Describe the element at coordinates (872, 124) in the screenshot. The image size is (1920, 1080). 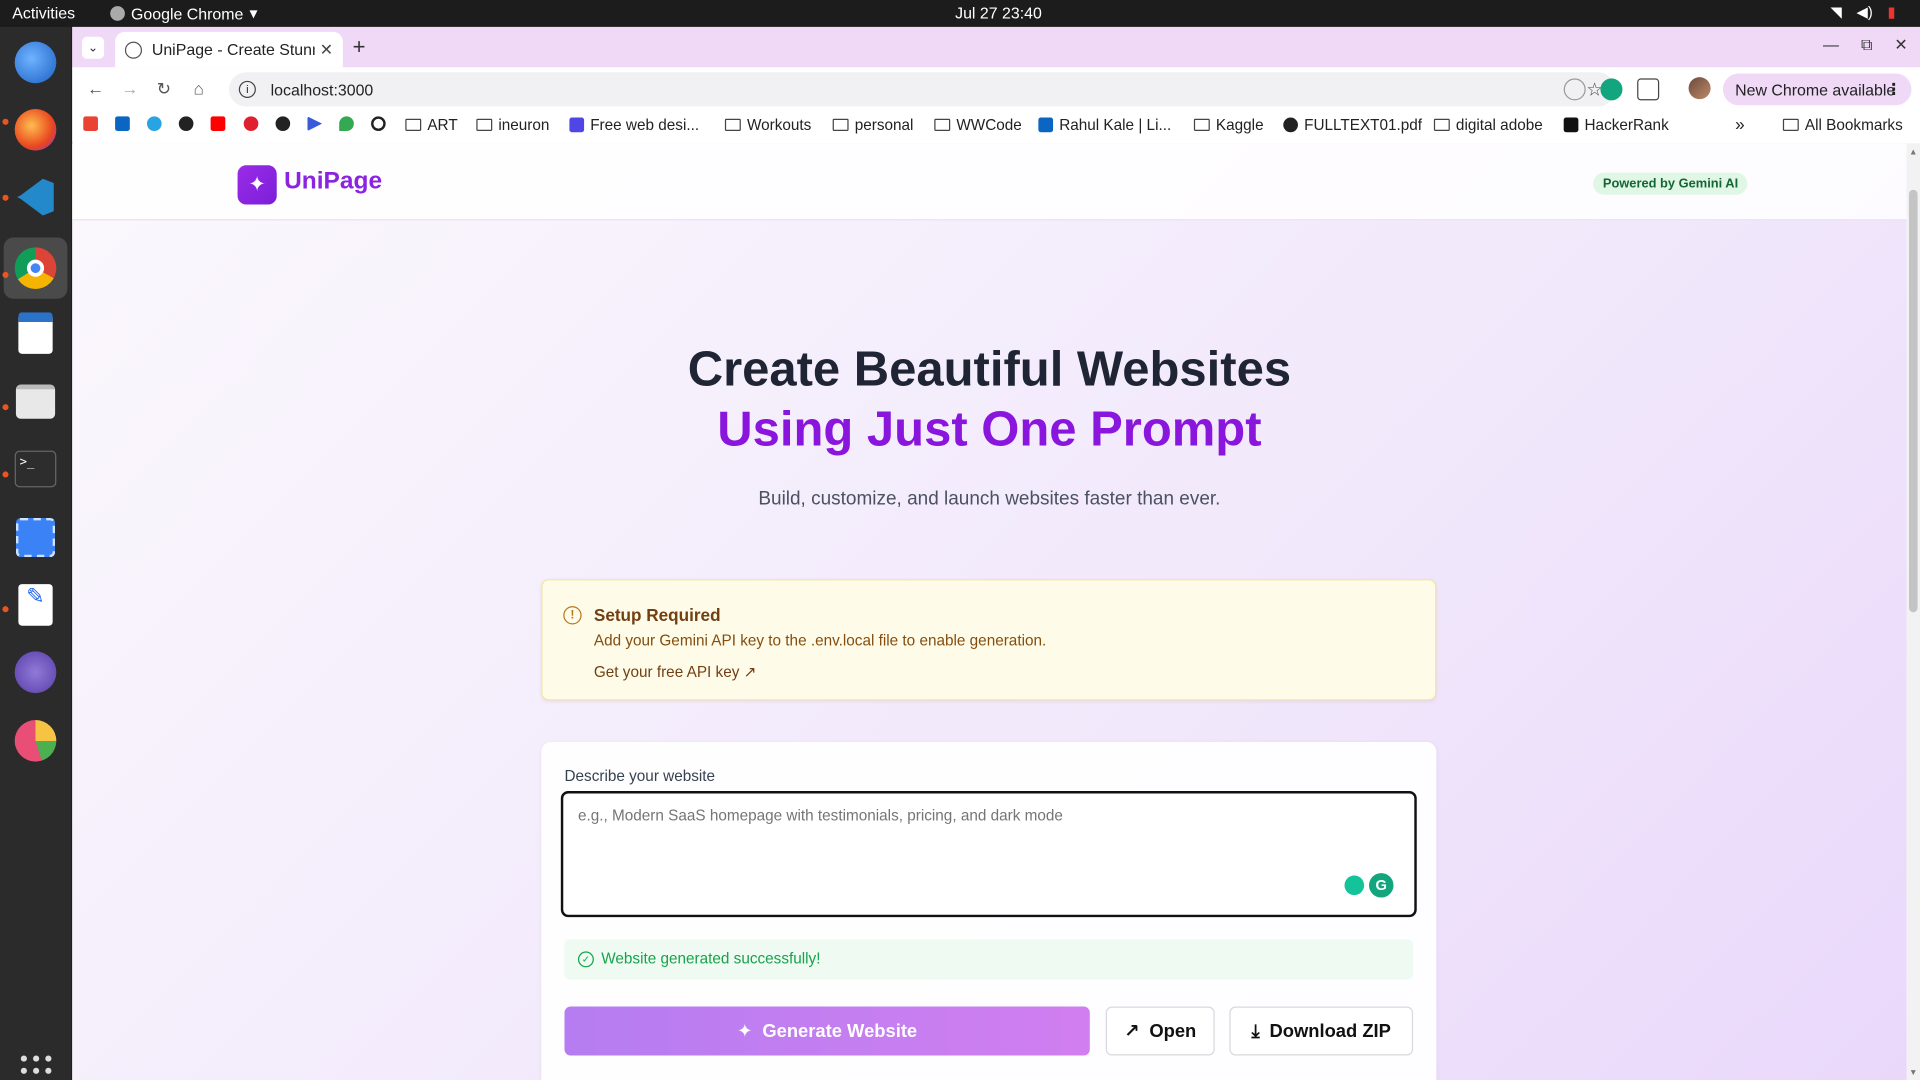
I see `bookmark-personal: personal` at that location.